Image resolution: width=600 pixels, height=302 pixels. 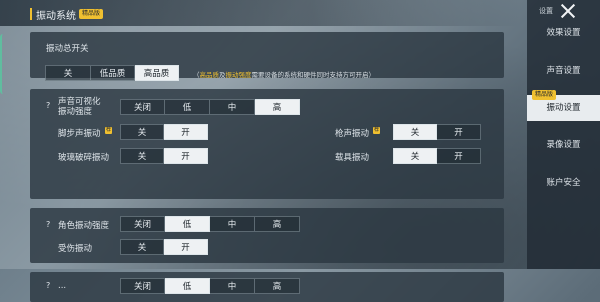 I want to click on role-help-icon: ?, so click(x=48, y=224).